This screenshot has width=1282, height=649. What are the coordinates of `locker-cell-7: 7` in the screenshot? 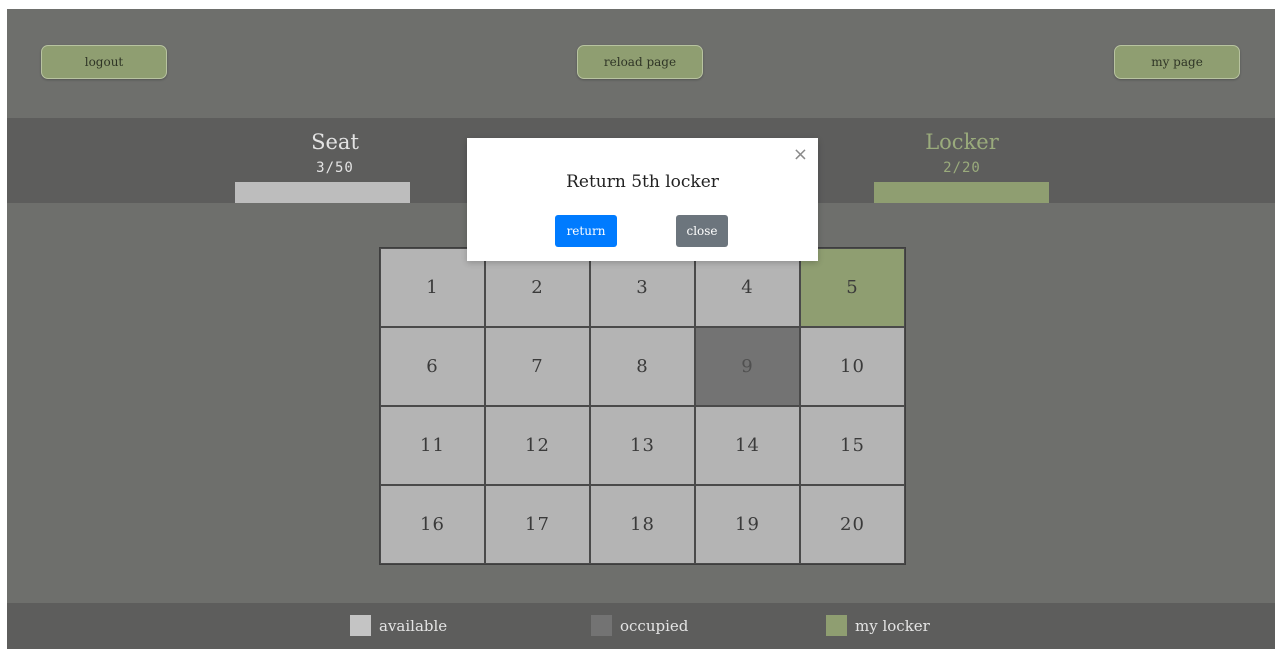 It's located at (537, 366).